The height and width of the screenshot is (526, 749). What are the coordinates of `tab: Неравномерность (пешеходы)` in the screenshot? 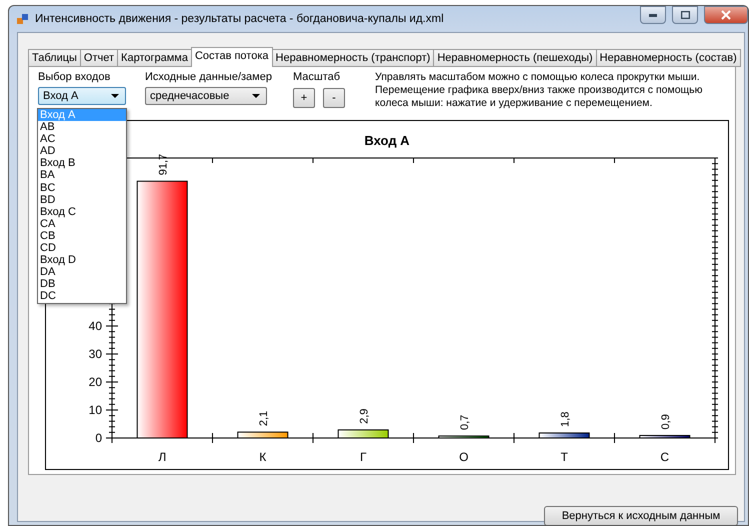 It's located at (515, 58).